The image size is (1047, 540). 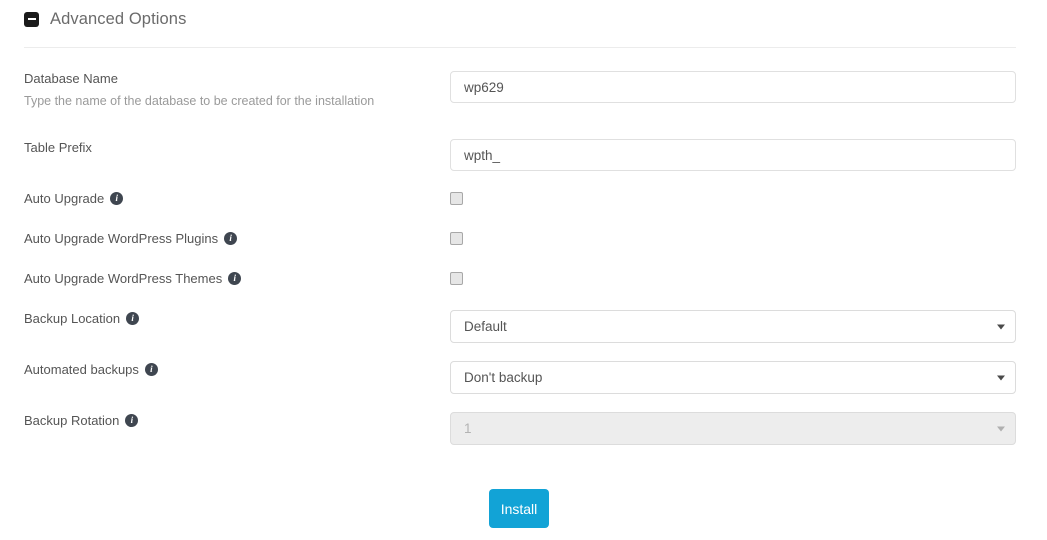 What do you see at coordinates (503, 377) in the screenshot?
I see `automated-backups-selected-value: Don't backup` at bounding box center [503, 377].